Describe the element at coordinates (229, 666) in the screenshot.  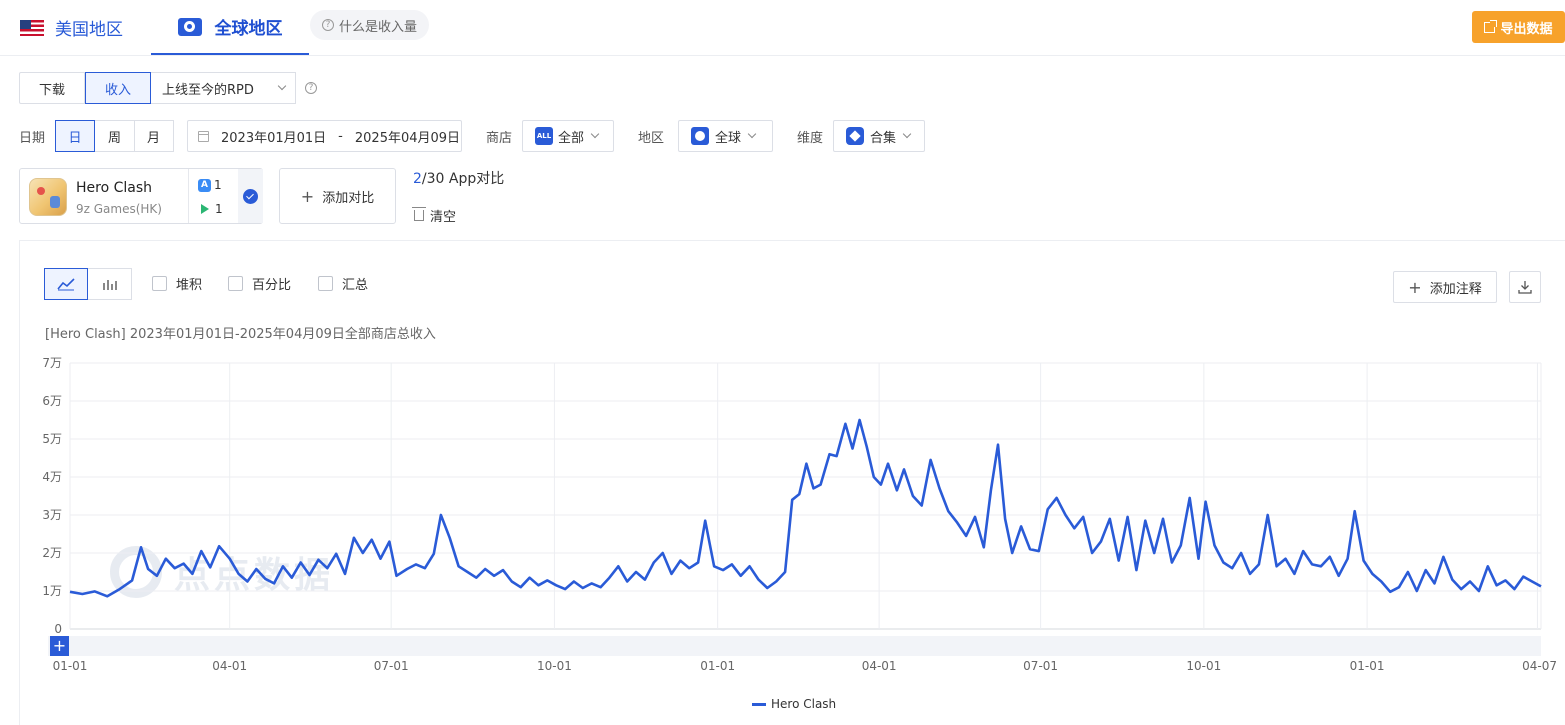
I see `x-tick-label: 04-01` at that location.